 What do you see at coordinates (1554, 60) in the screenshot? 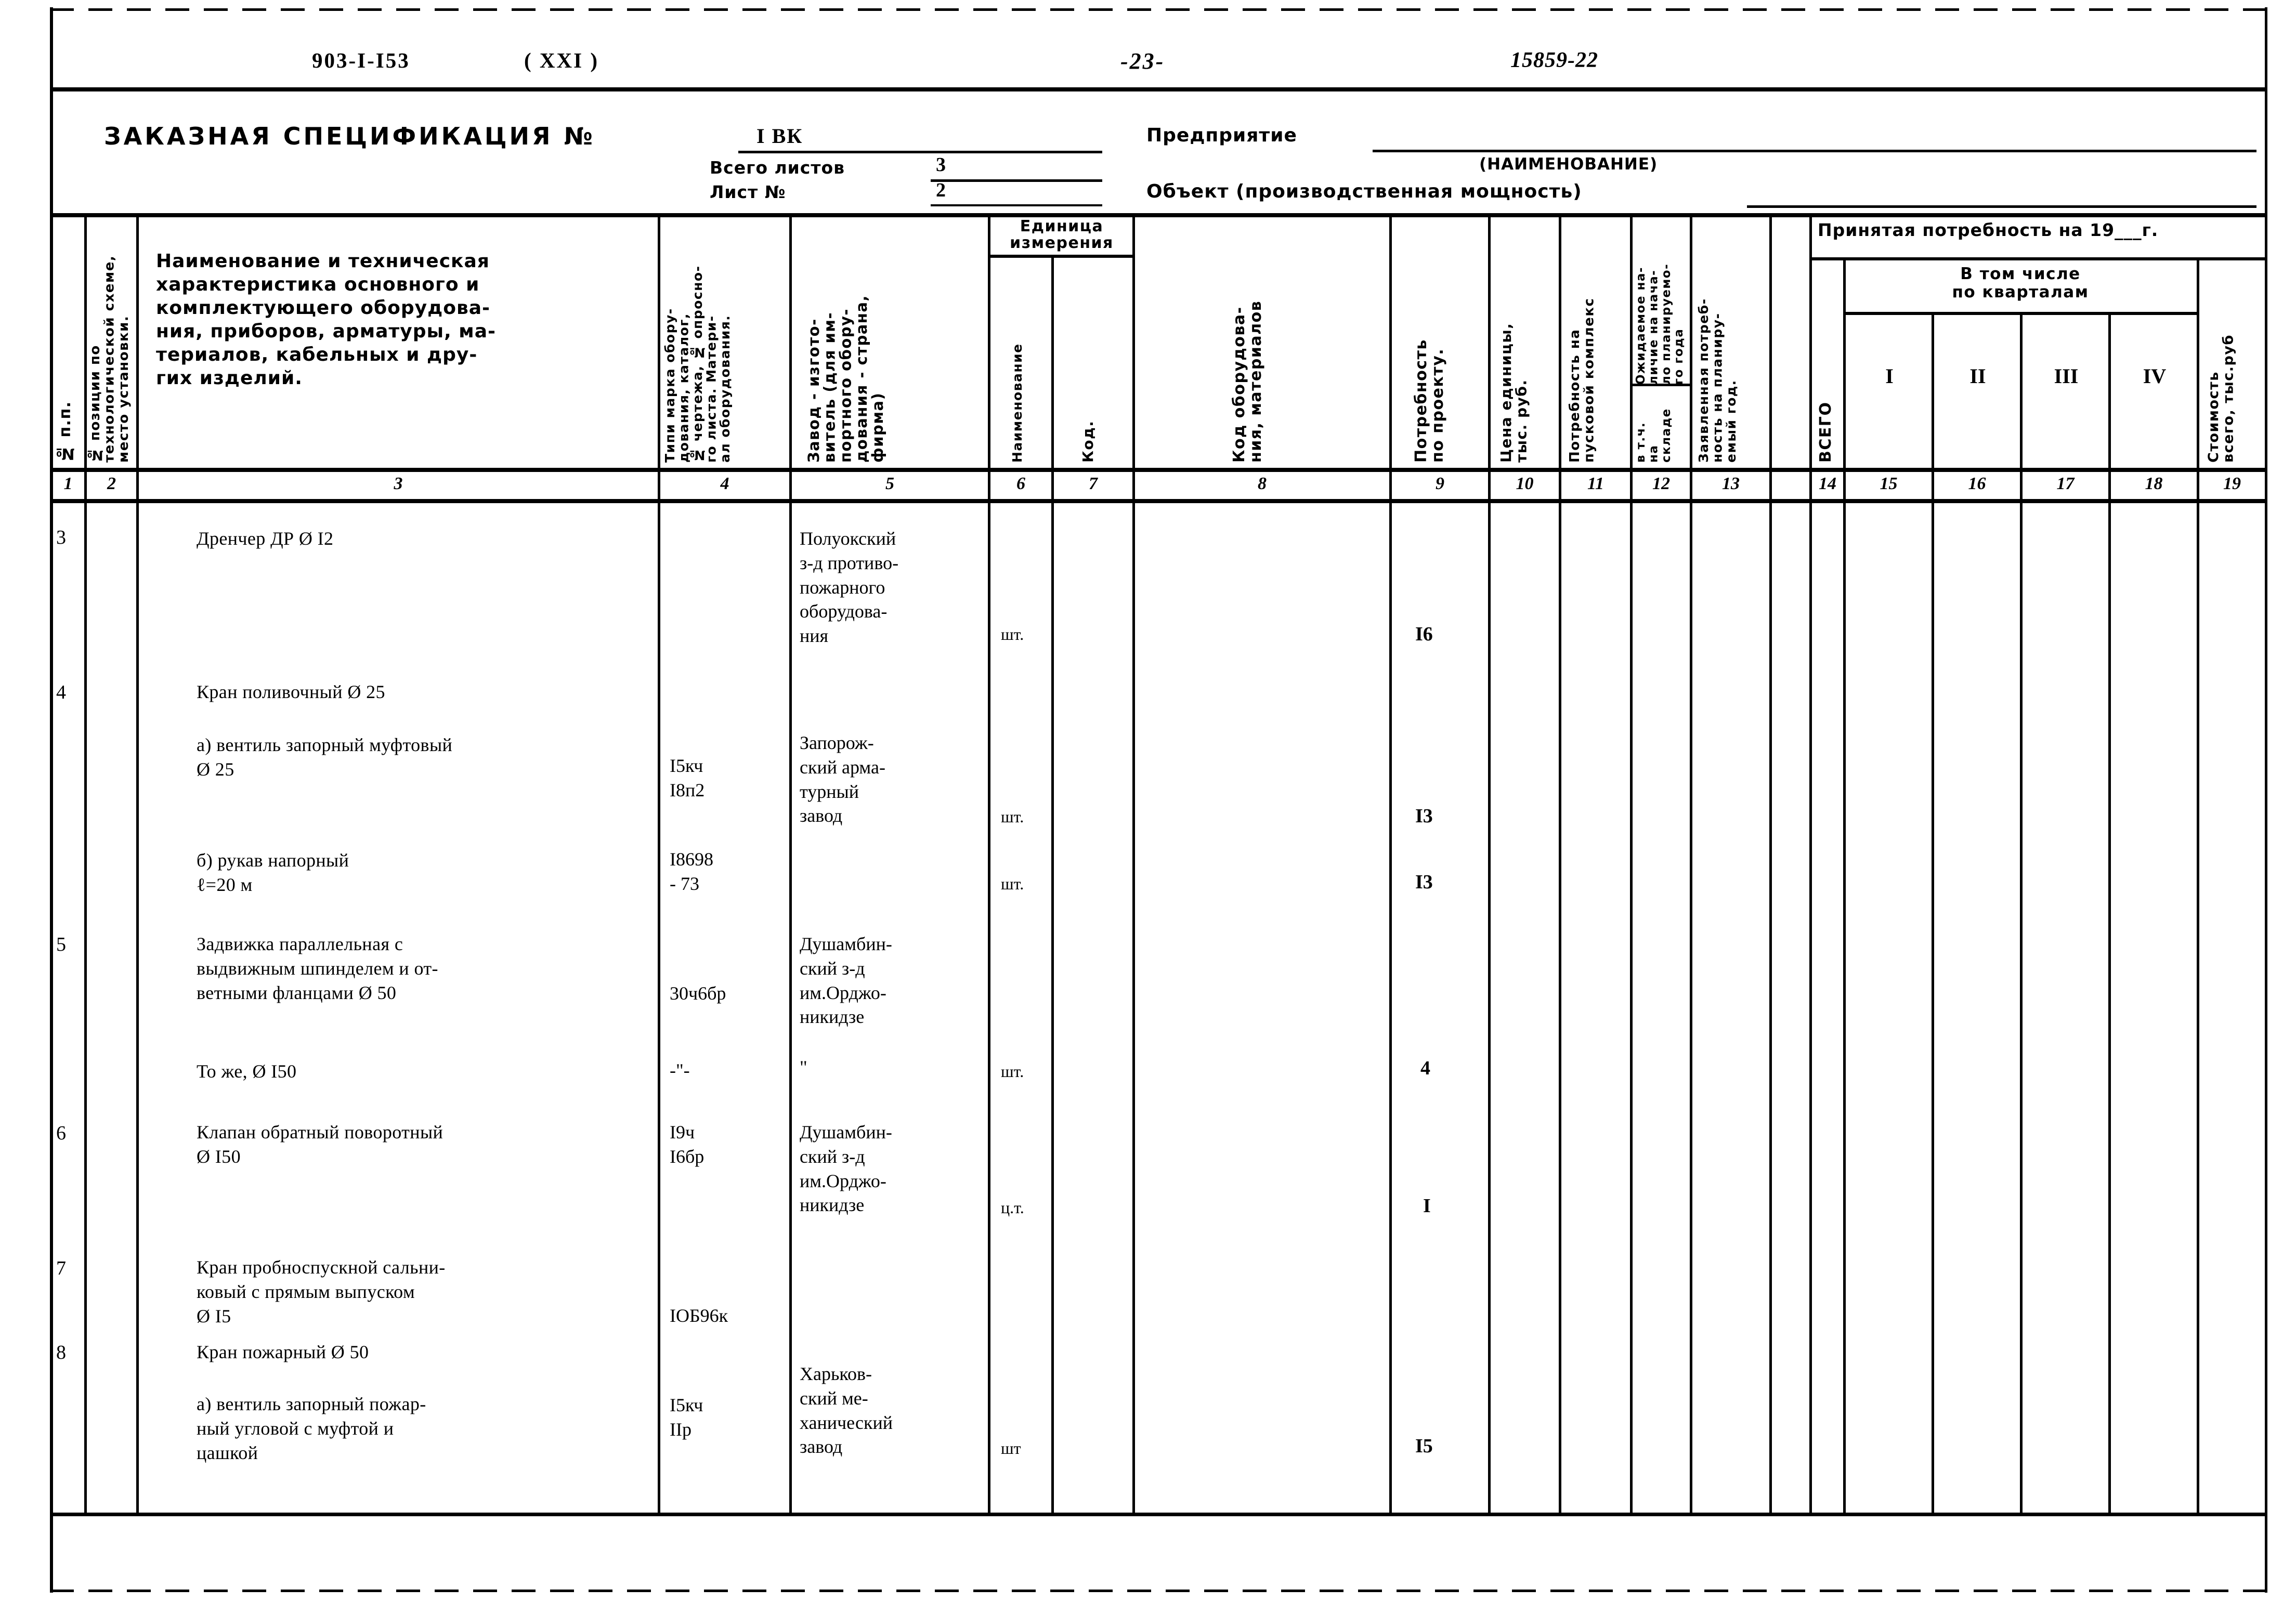
I see `handwritten-registration-number: 15859-22` at bounding box center [1554, 60].